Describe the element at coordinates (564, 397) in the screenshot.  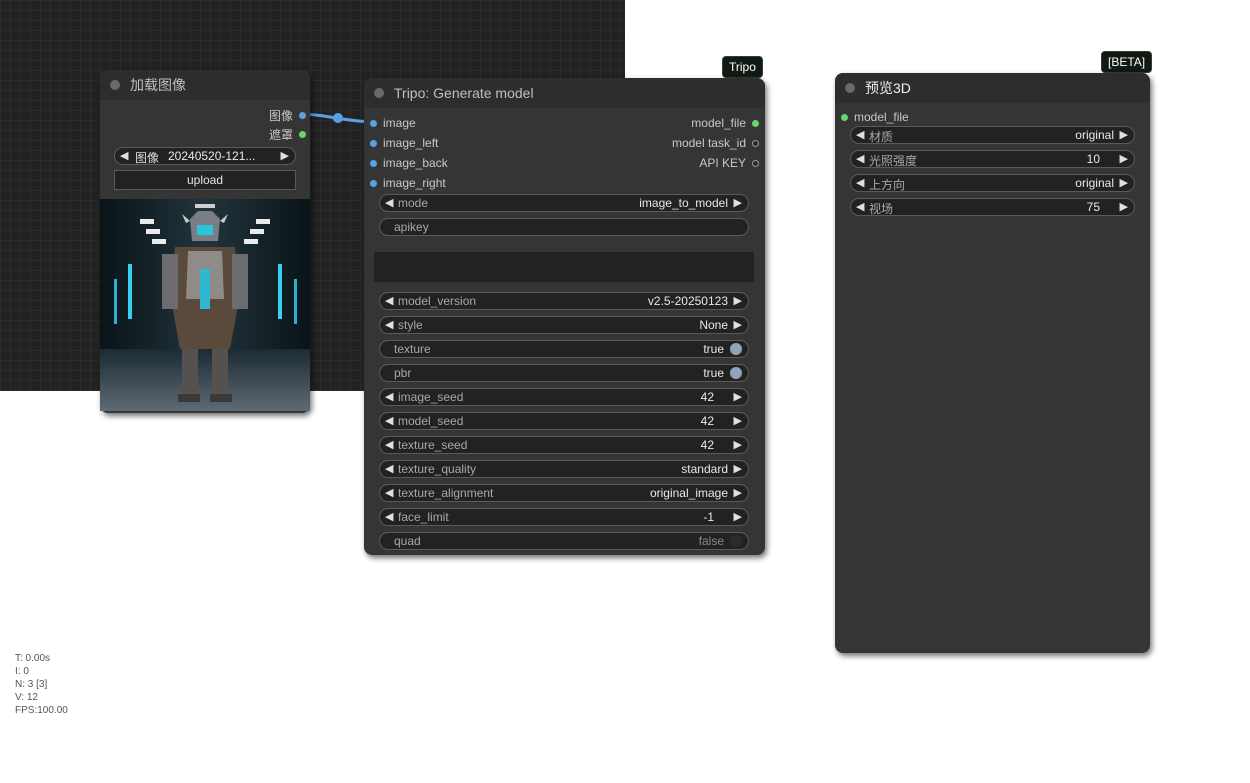
I see `image-seed-number: ◀ image_seed 42 ▶` at that location.